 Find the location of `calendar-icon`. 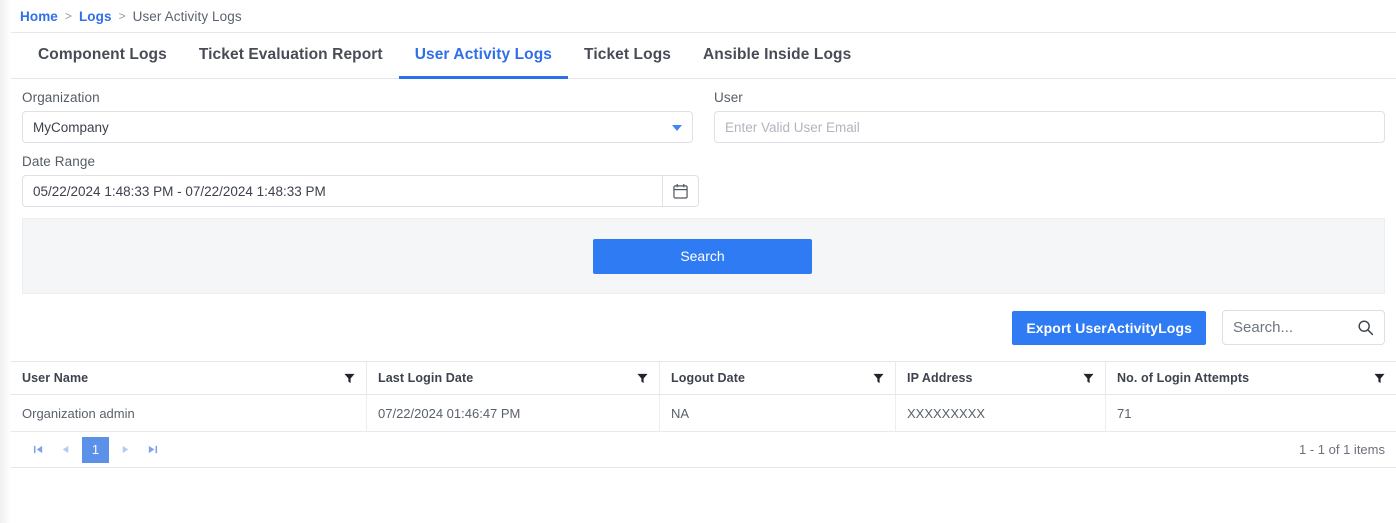

calendar-icon is located at coordinates (680, 191).